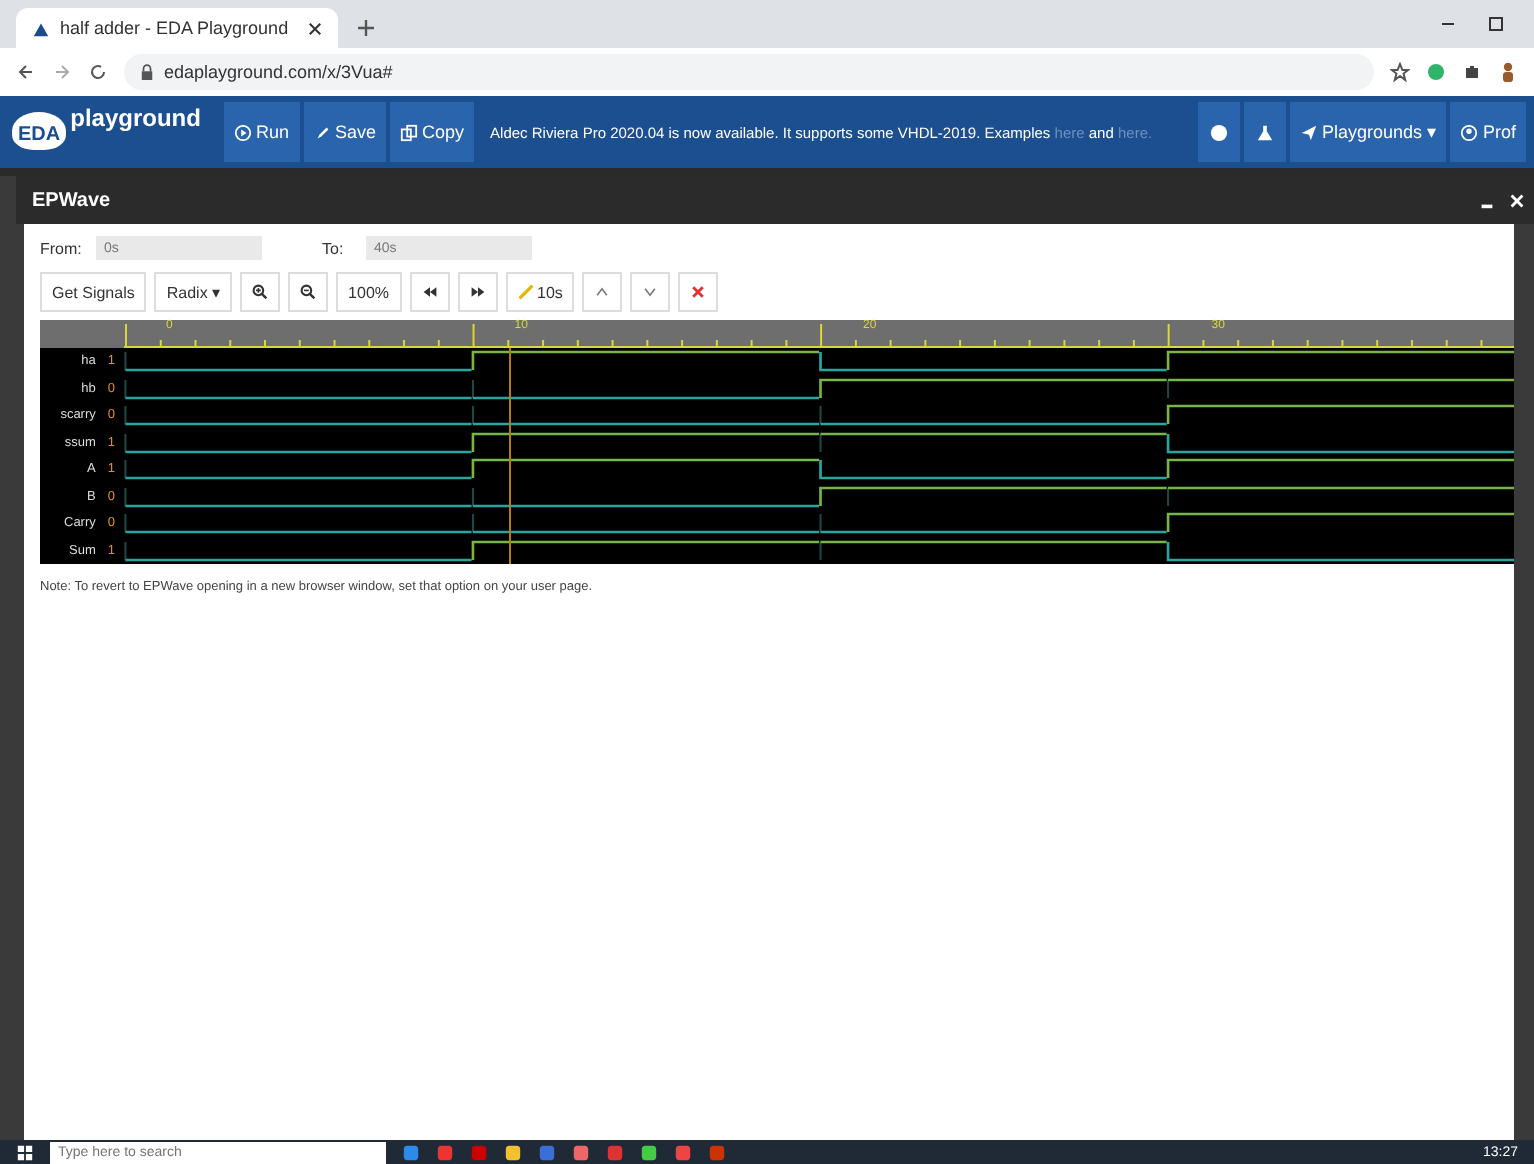 Image resolution: width=1534 pixels, height=1164 pixels. I want to click on panel-title: EPWave, so click(71, 200).